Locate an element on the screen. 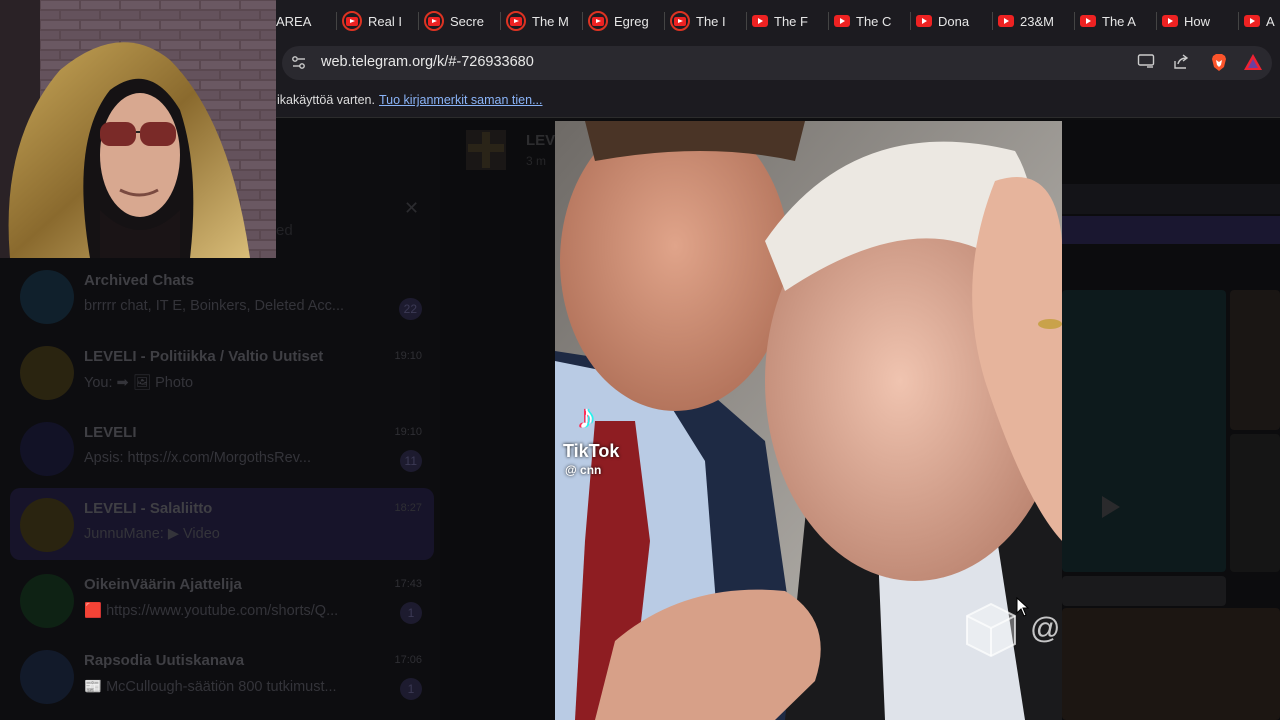 This screenshot has height=720, width=1280. tiktok-handle: @ cnn is located at coordinates (583, 470).